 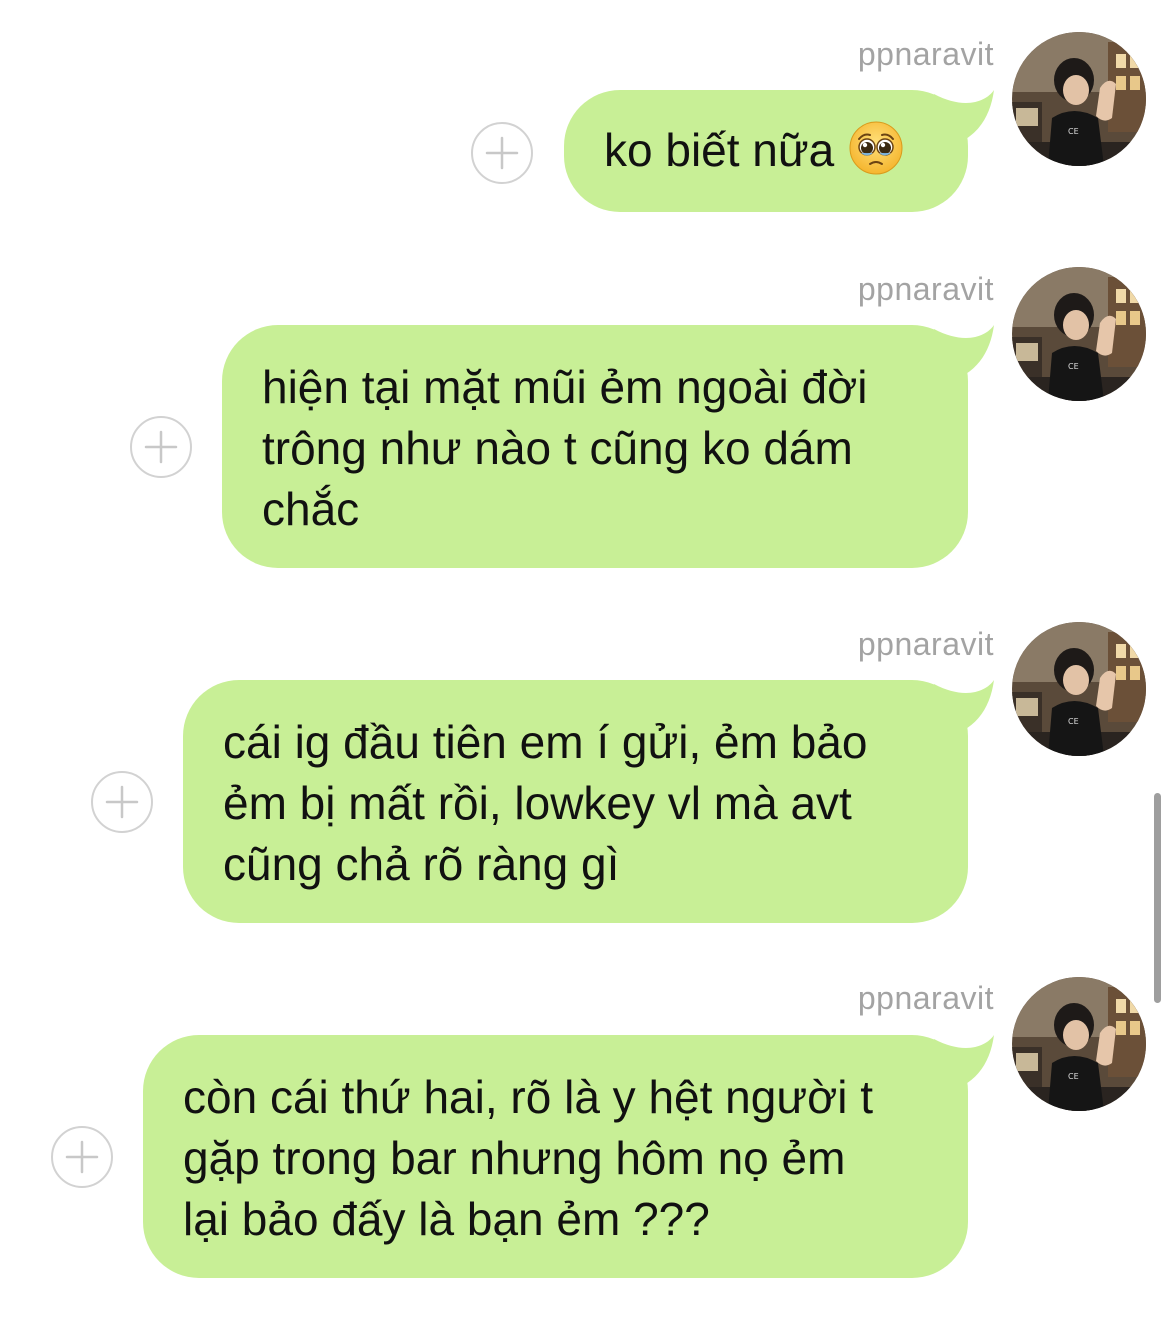 I want to click on message-text: ko biết nữa, so click(x=786, y=150).